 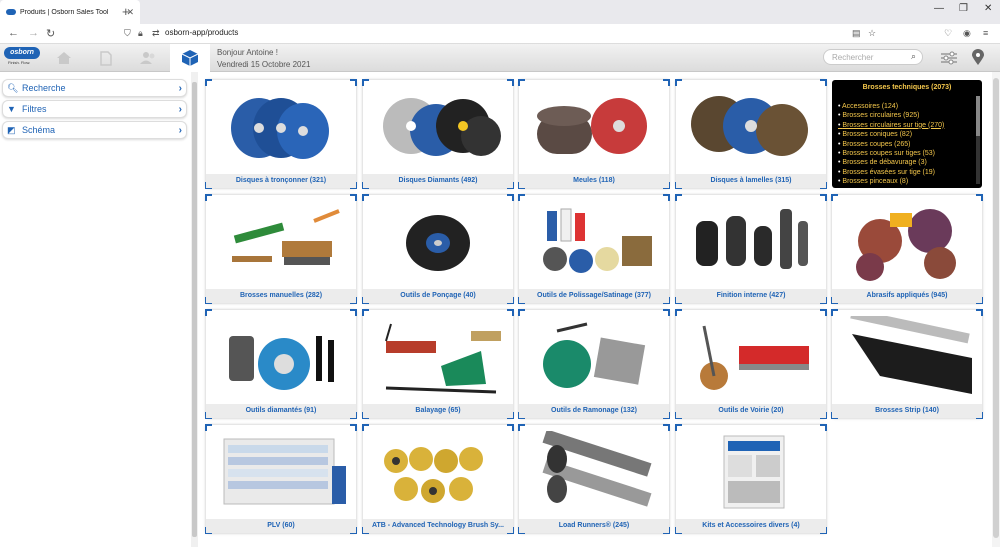 What do you see at coordinates (978, 140) in the screenshot?
I see `tech-brushes-scrollbar` at bounding box center [978, 140].